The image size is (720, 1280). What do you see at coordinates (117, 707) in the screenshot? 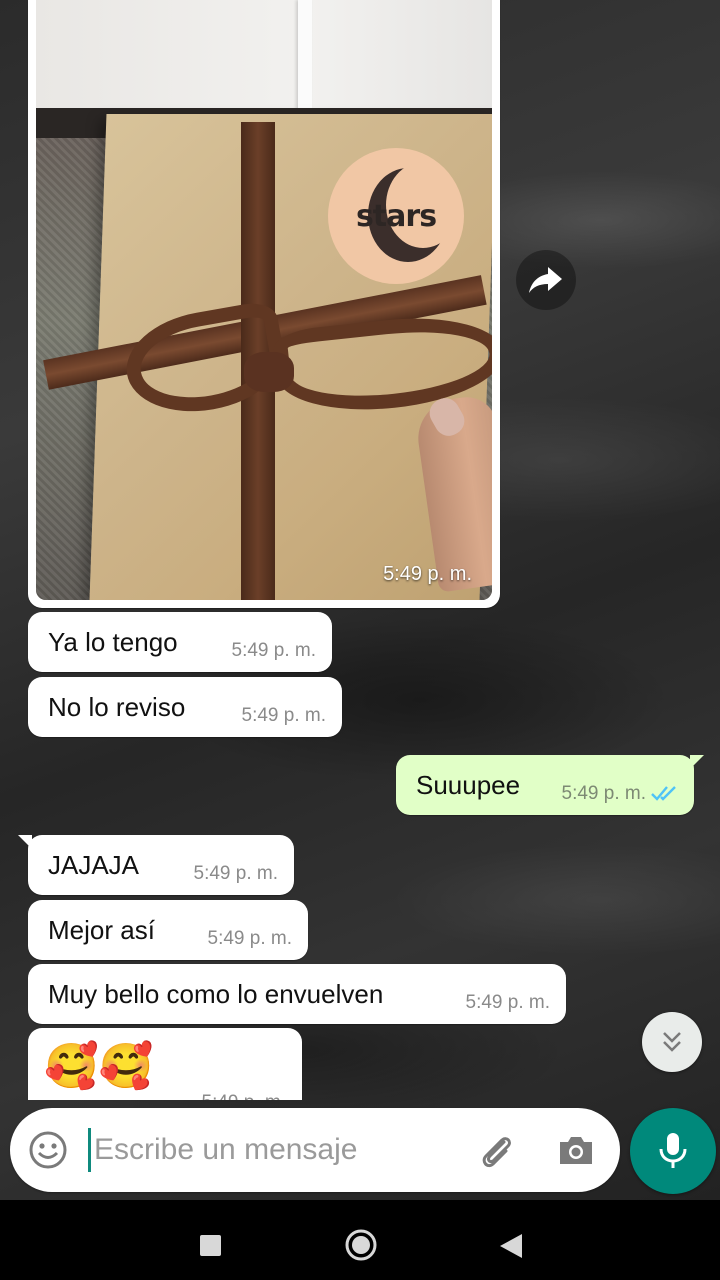
I see `message-text: No lo reviso` at bounding box center [117, 707].